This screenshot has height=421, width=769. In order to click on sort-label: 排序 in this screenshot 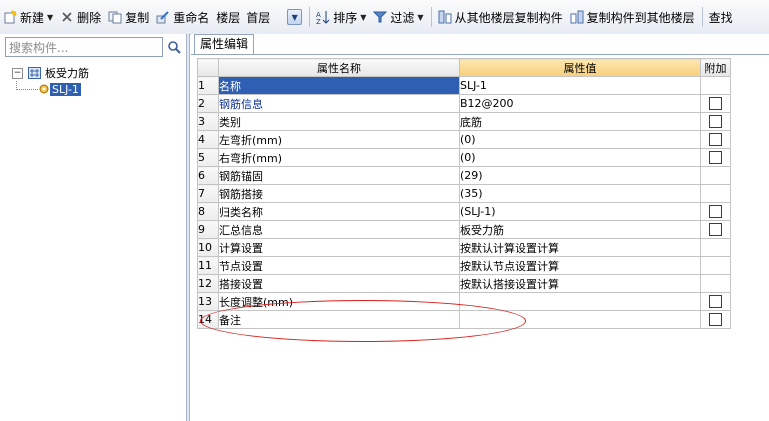, I will do `click(345, 17)`.